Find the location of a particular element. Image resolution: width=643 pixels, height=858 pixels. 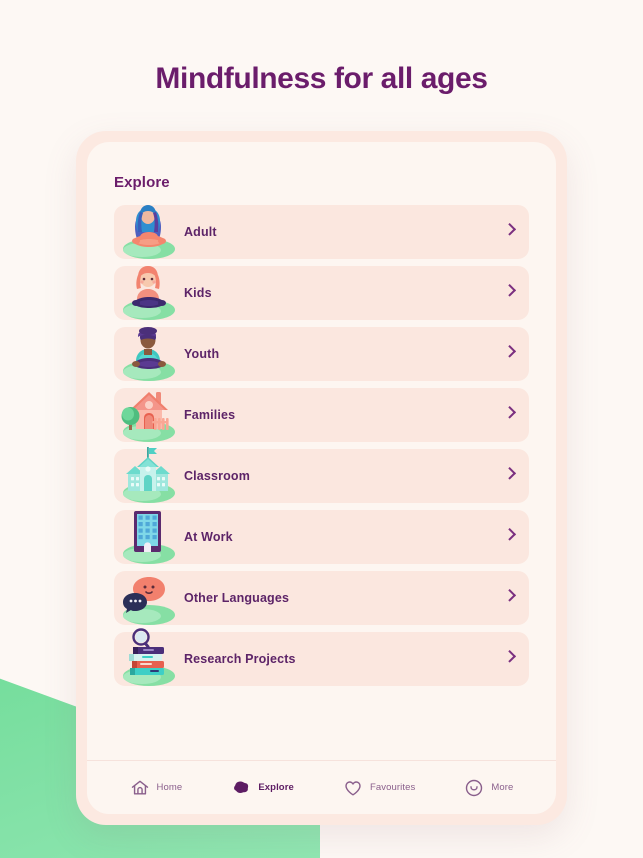

list-item-label: Classroom is located at coordinates (217, 476).